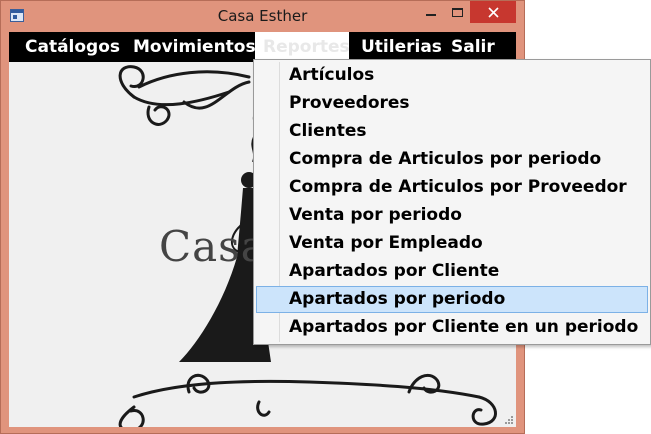 This screenshot has height=434, width=651. Describe the element at coordinates (262, 16) in the screenshot. I see `title-bar: Casa Esther` at that location.